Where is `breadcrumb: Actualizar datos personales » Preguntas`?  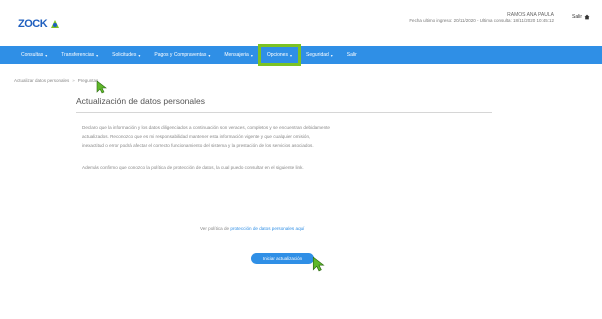
breadcrumb: Actualizar datos personales » Preguntas is located at coordinates (56, 80).